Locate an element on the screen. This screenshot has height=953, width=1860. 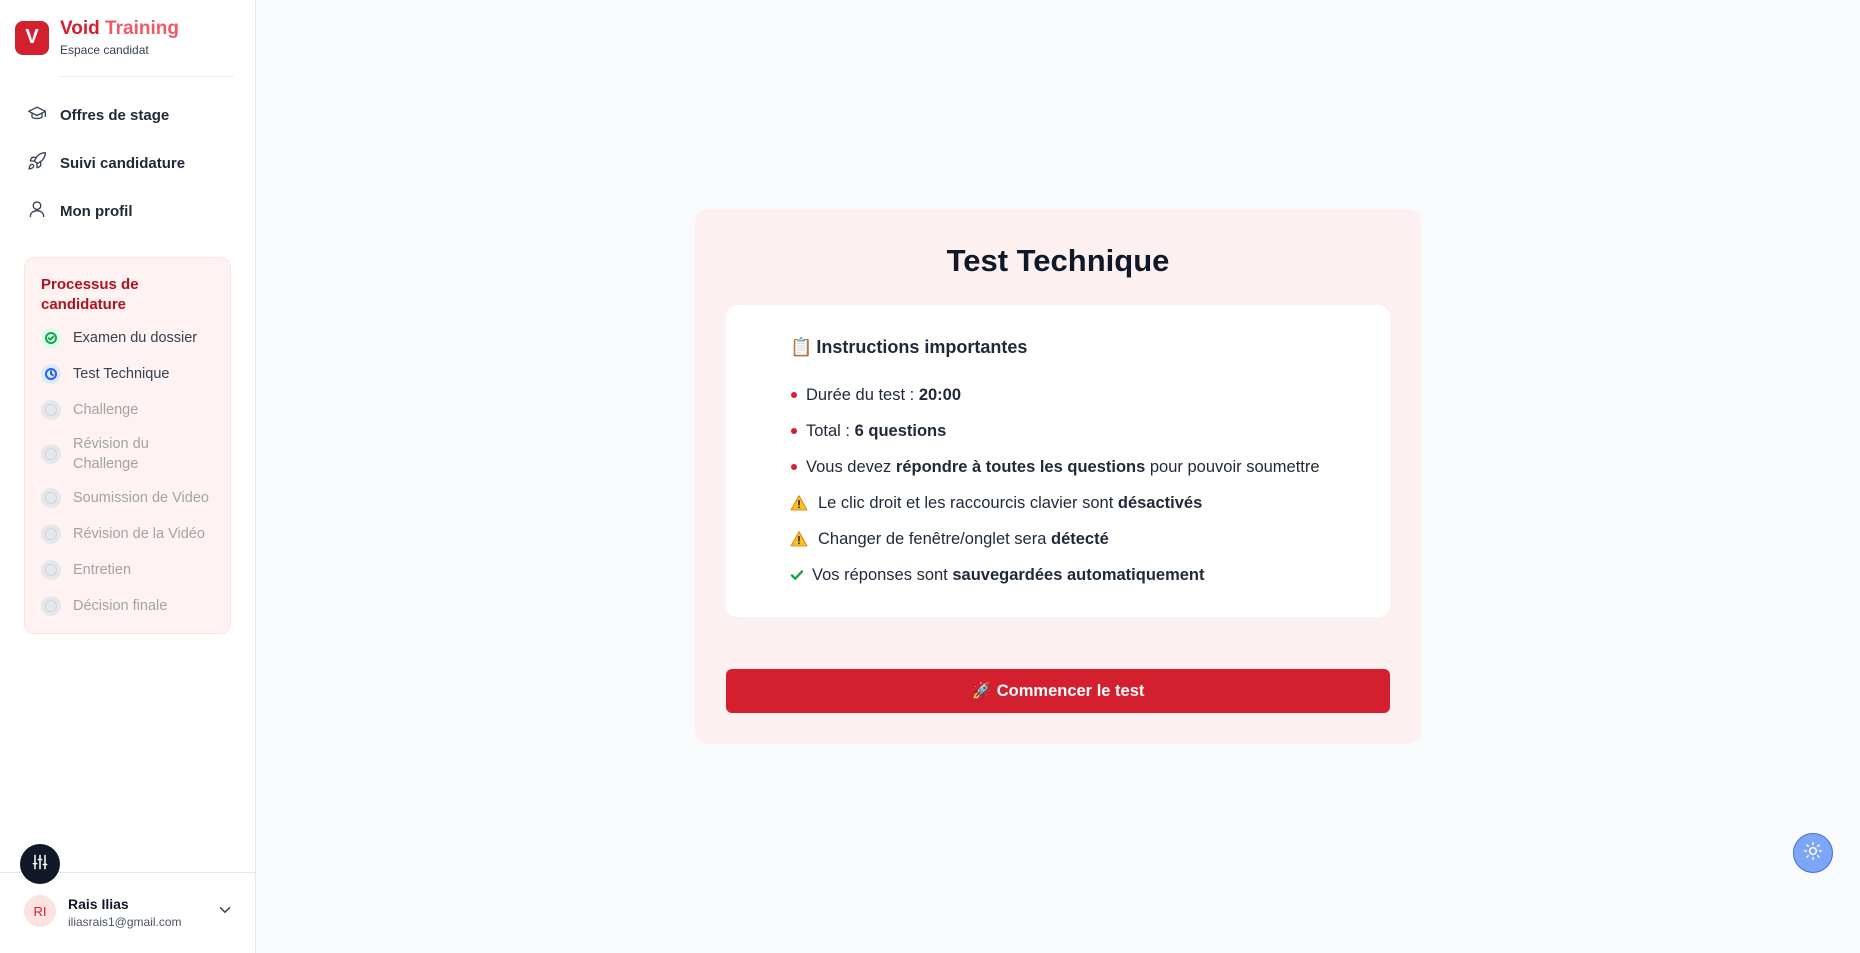
sidebar-item-suivi-candidature: Suivi candidature is located at coordinates (128, 163).